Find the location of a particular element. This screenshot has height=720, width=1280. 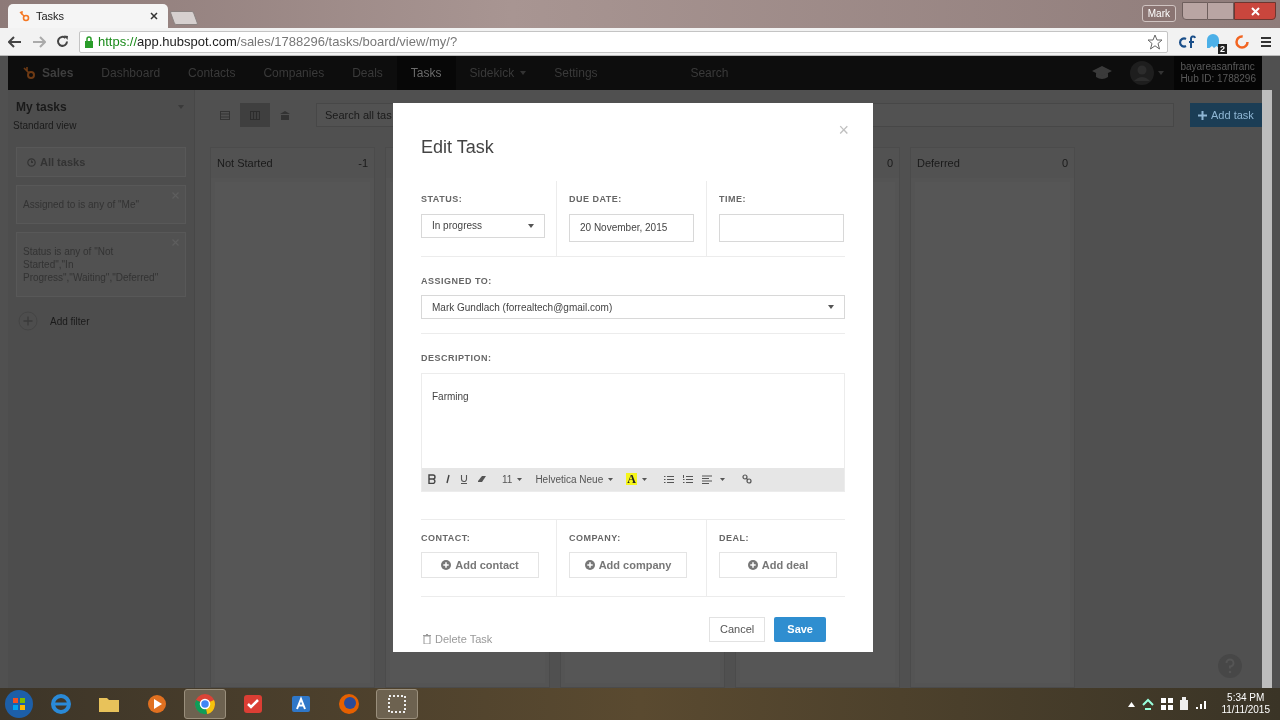

field-label: DESCRIPTION: is located at coordinates (457, 358).